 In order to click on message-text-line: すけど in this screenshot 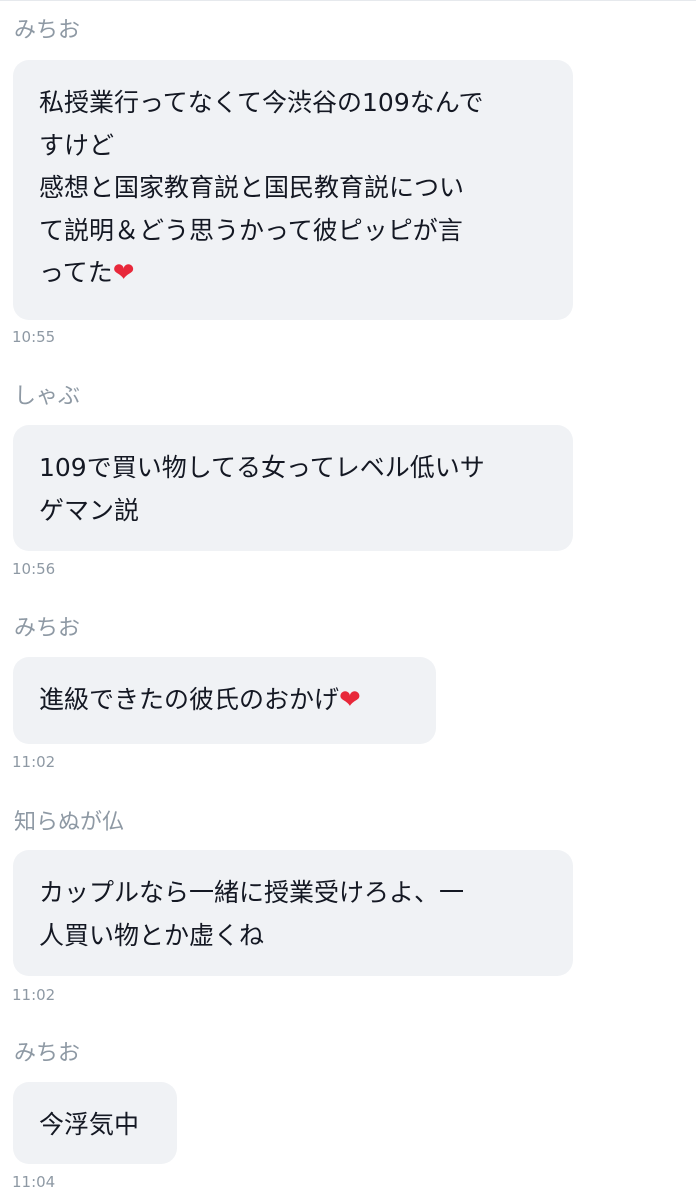, I will do `click(77, 145)`.